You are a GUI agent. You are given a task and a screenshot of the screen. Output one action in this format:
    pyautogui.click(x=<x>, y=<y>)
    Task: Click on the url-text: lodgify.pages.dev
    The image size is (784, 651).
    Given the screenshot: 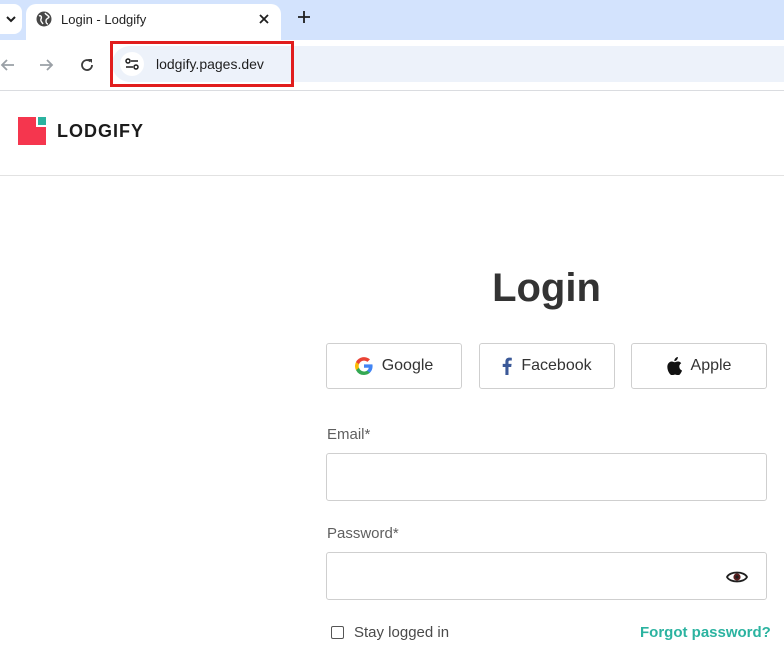 What is the action you would take?
    pyautogui.click(x=210, y=64)
    